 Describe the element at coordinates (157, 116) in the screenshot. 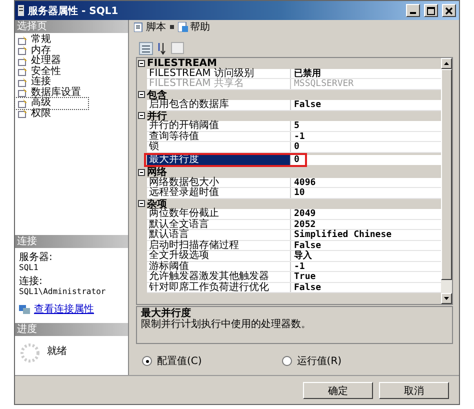

I see `category-name: 并行` at that location.